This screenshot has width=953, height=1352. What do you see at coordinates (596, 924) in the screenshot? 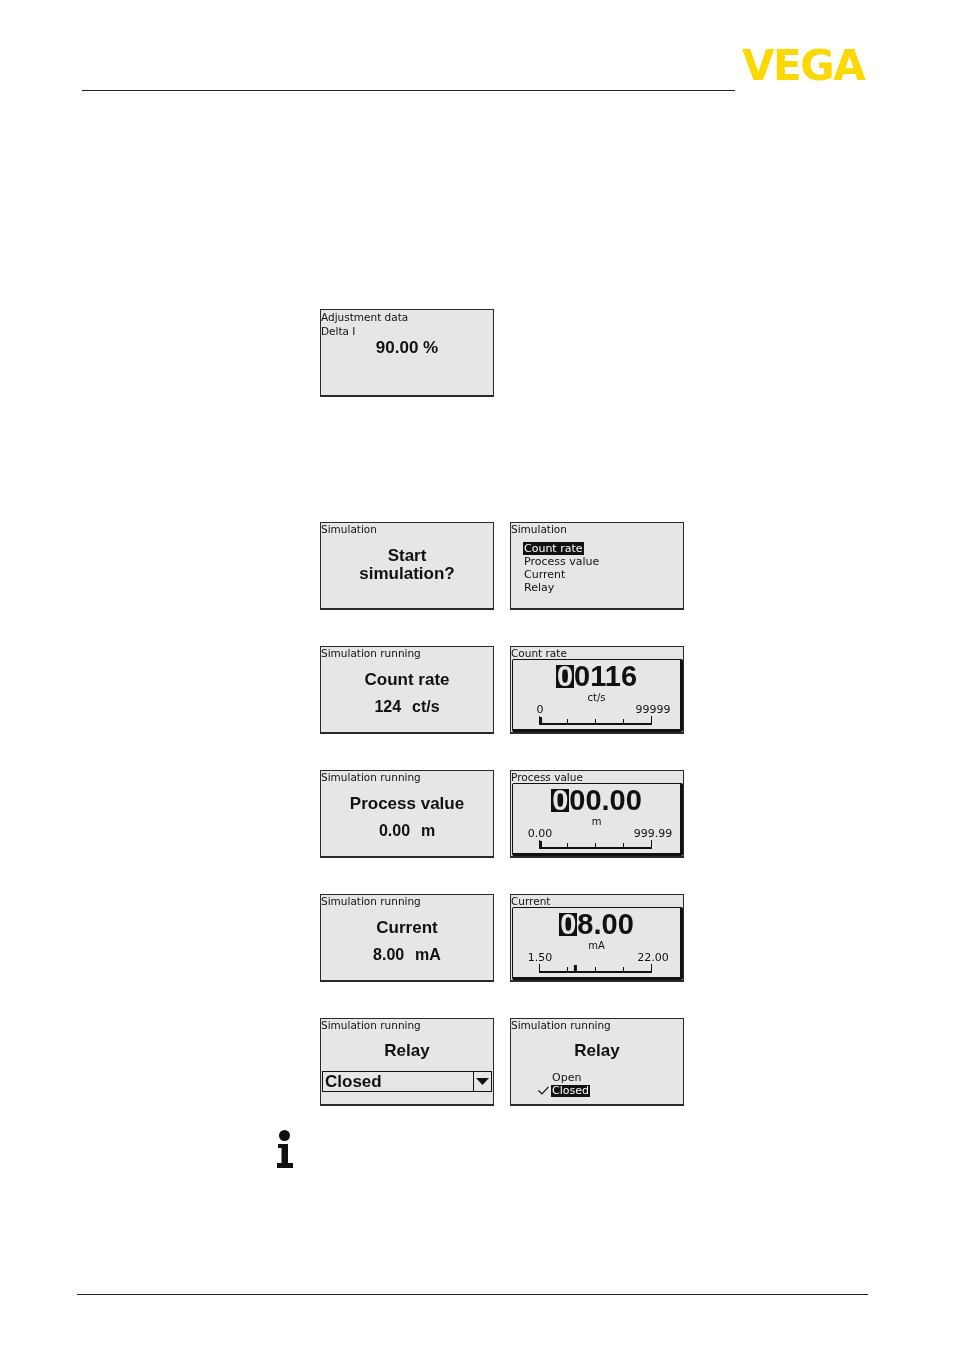
I see `value-input: 08.00` at bounding box center [596, 924].